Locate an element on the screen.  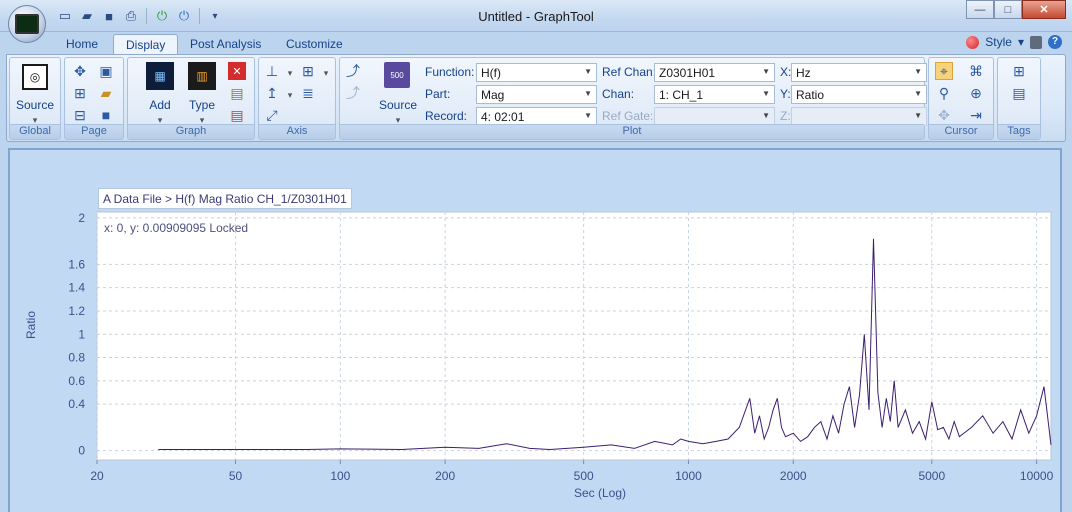
group-graph: ▦ Add ▾ ▥ Type ▾ ✕ ▤ ▤ Graph is located at coordinates (191, 98).